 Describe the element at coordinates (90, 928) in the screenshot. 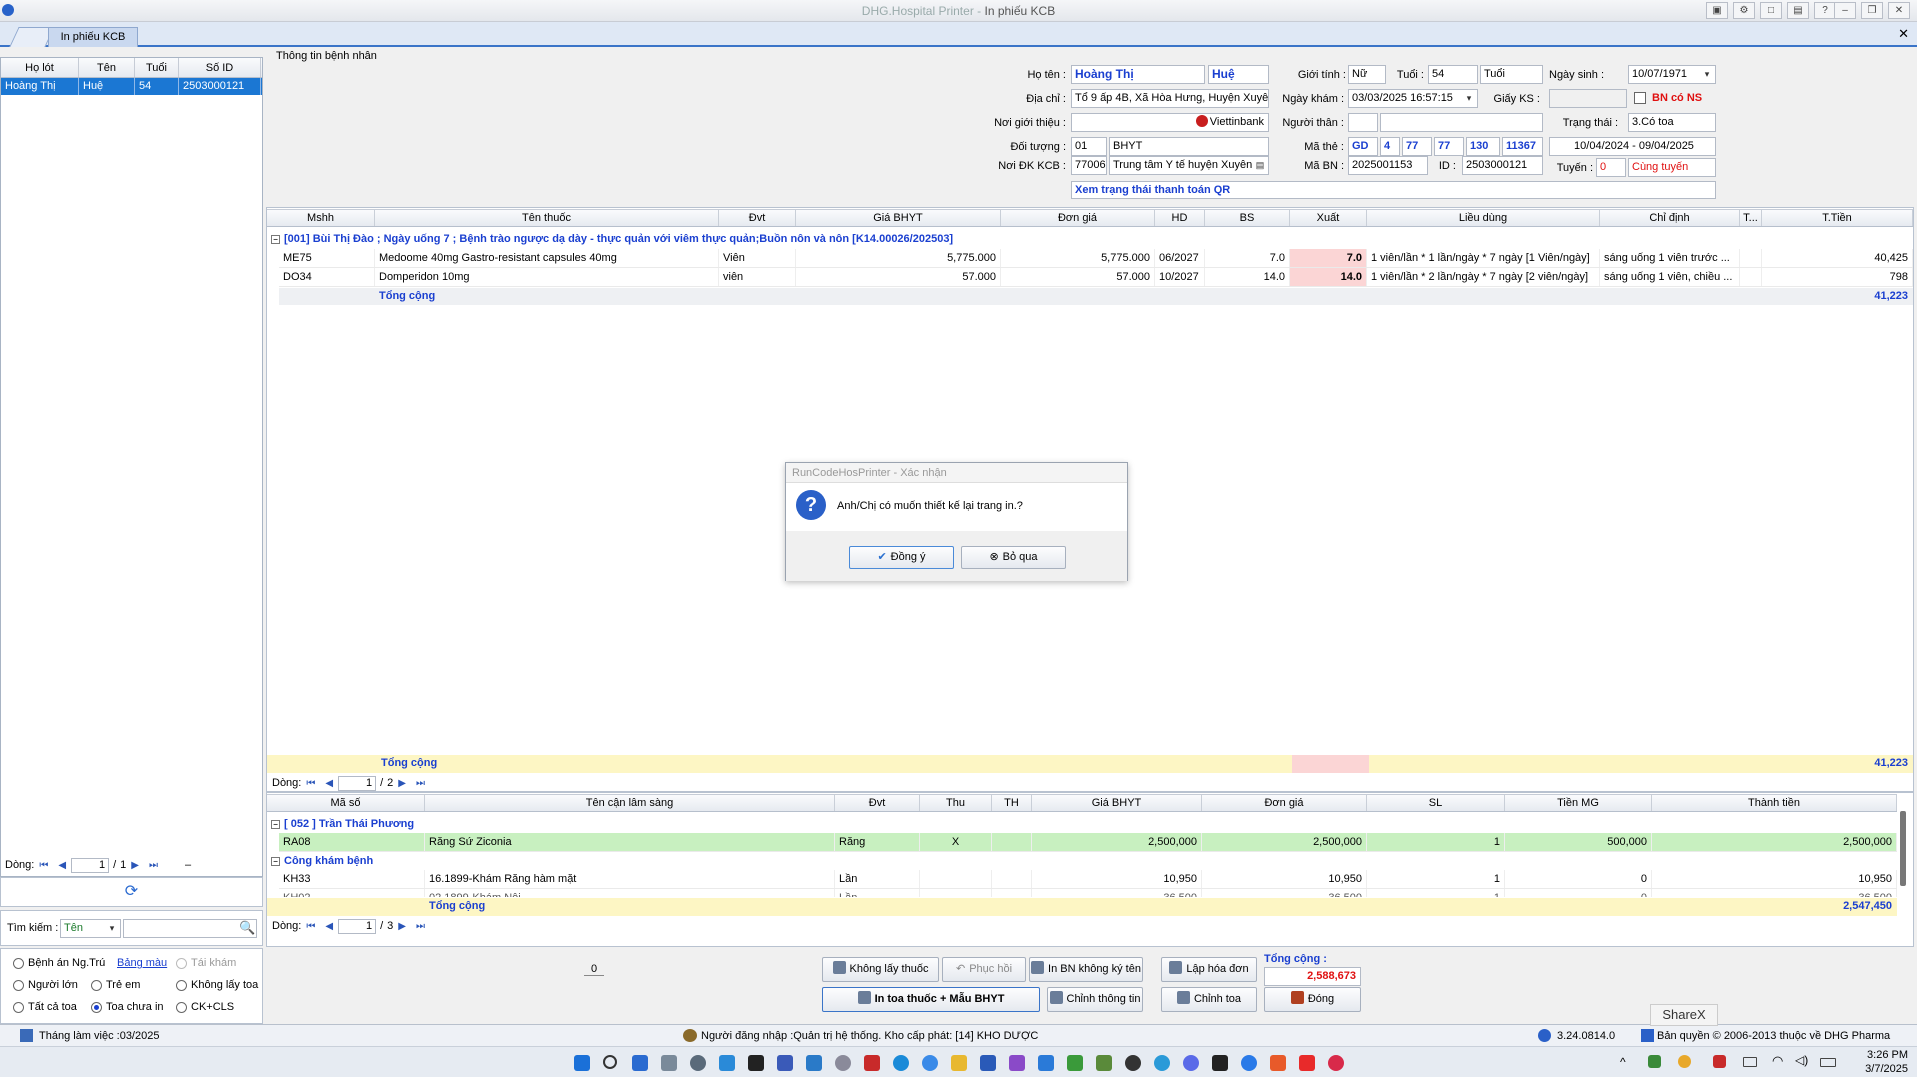

I see `search-by-select: Tên ▾` at that location.